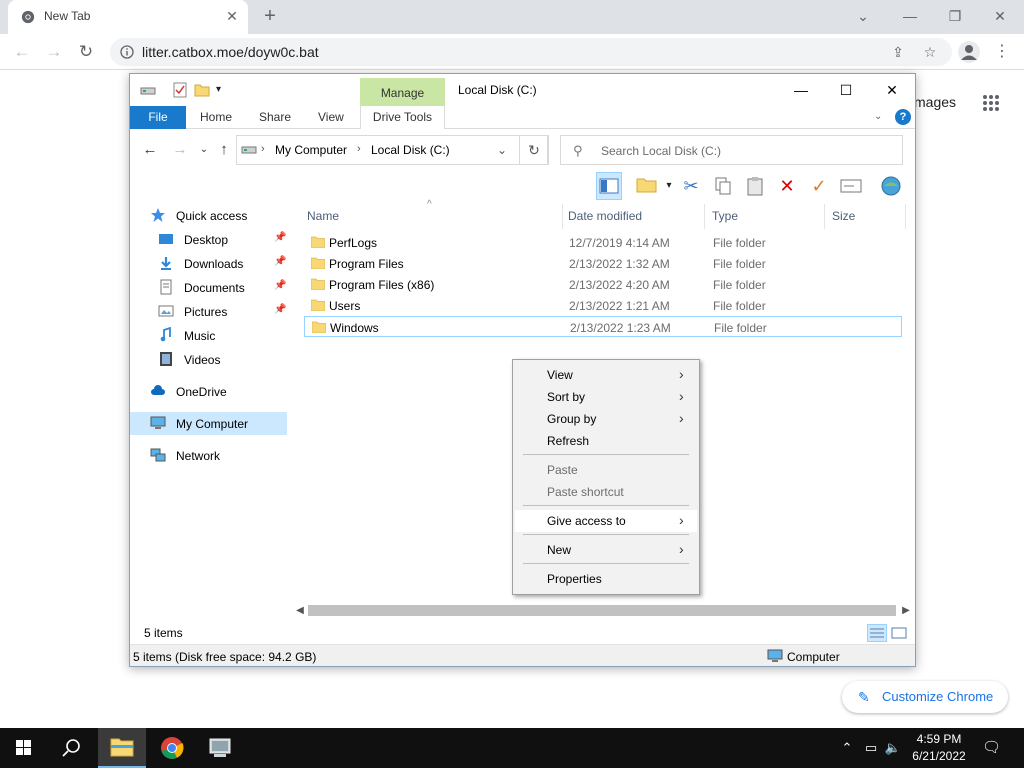  What do you see at coordinates (202, 90) in the screenshot?
I see `new-folder-icon` at bounding box center [202, 90].